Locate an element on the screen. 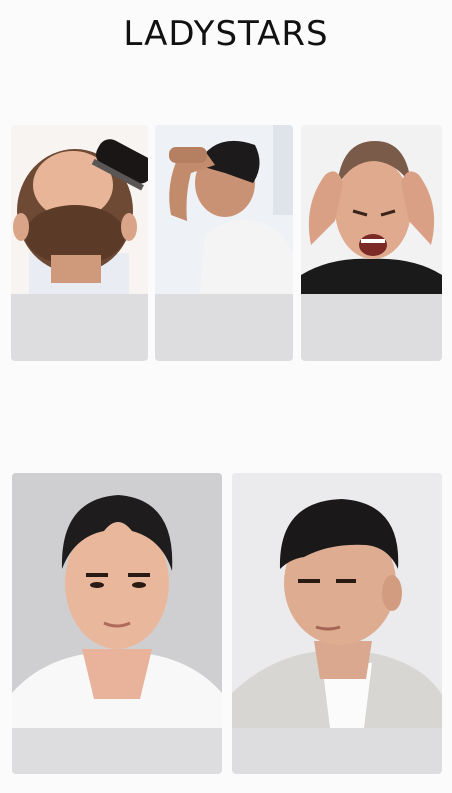  man-front-hairpiece-photo is located at coordinates (117, 600).